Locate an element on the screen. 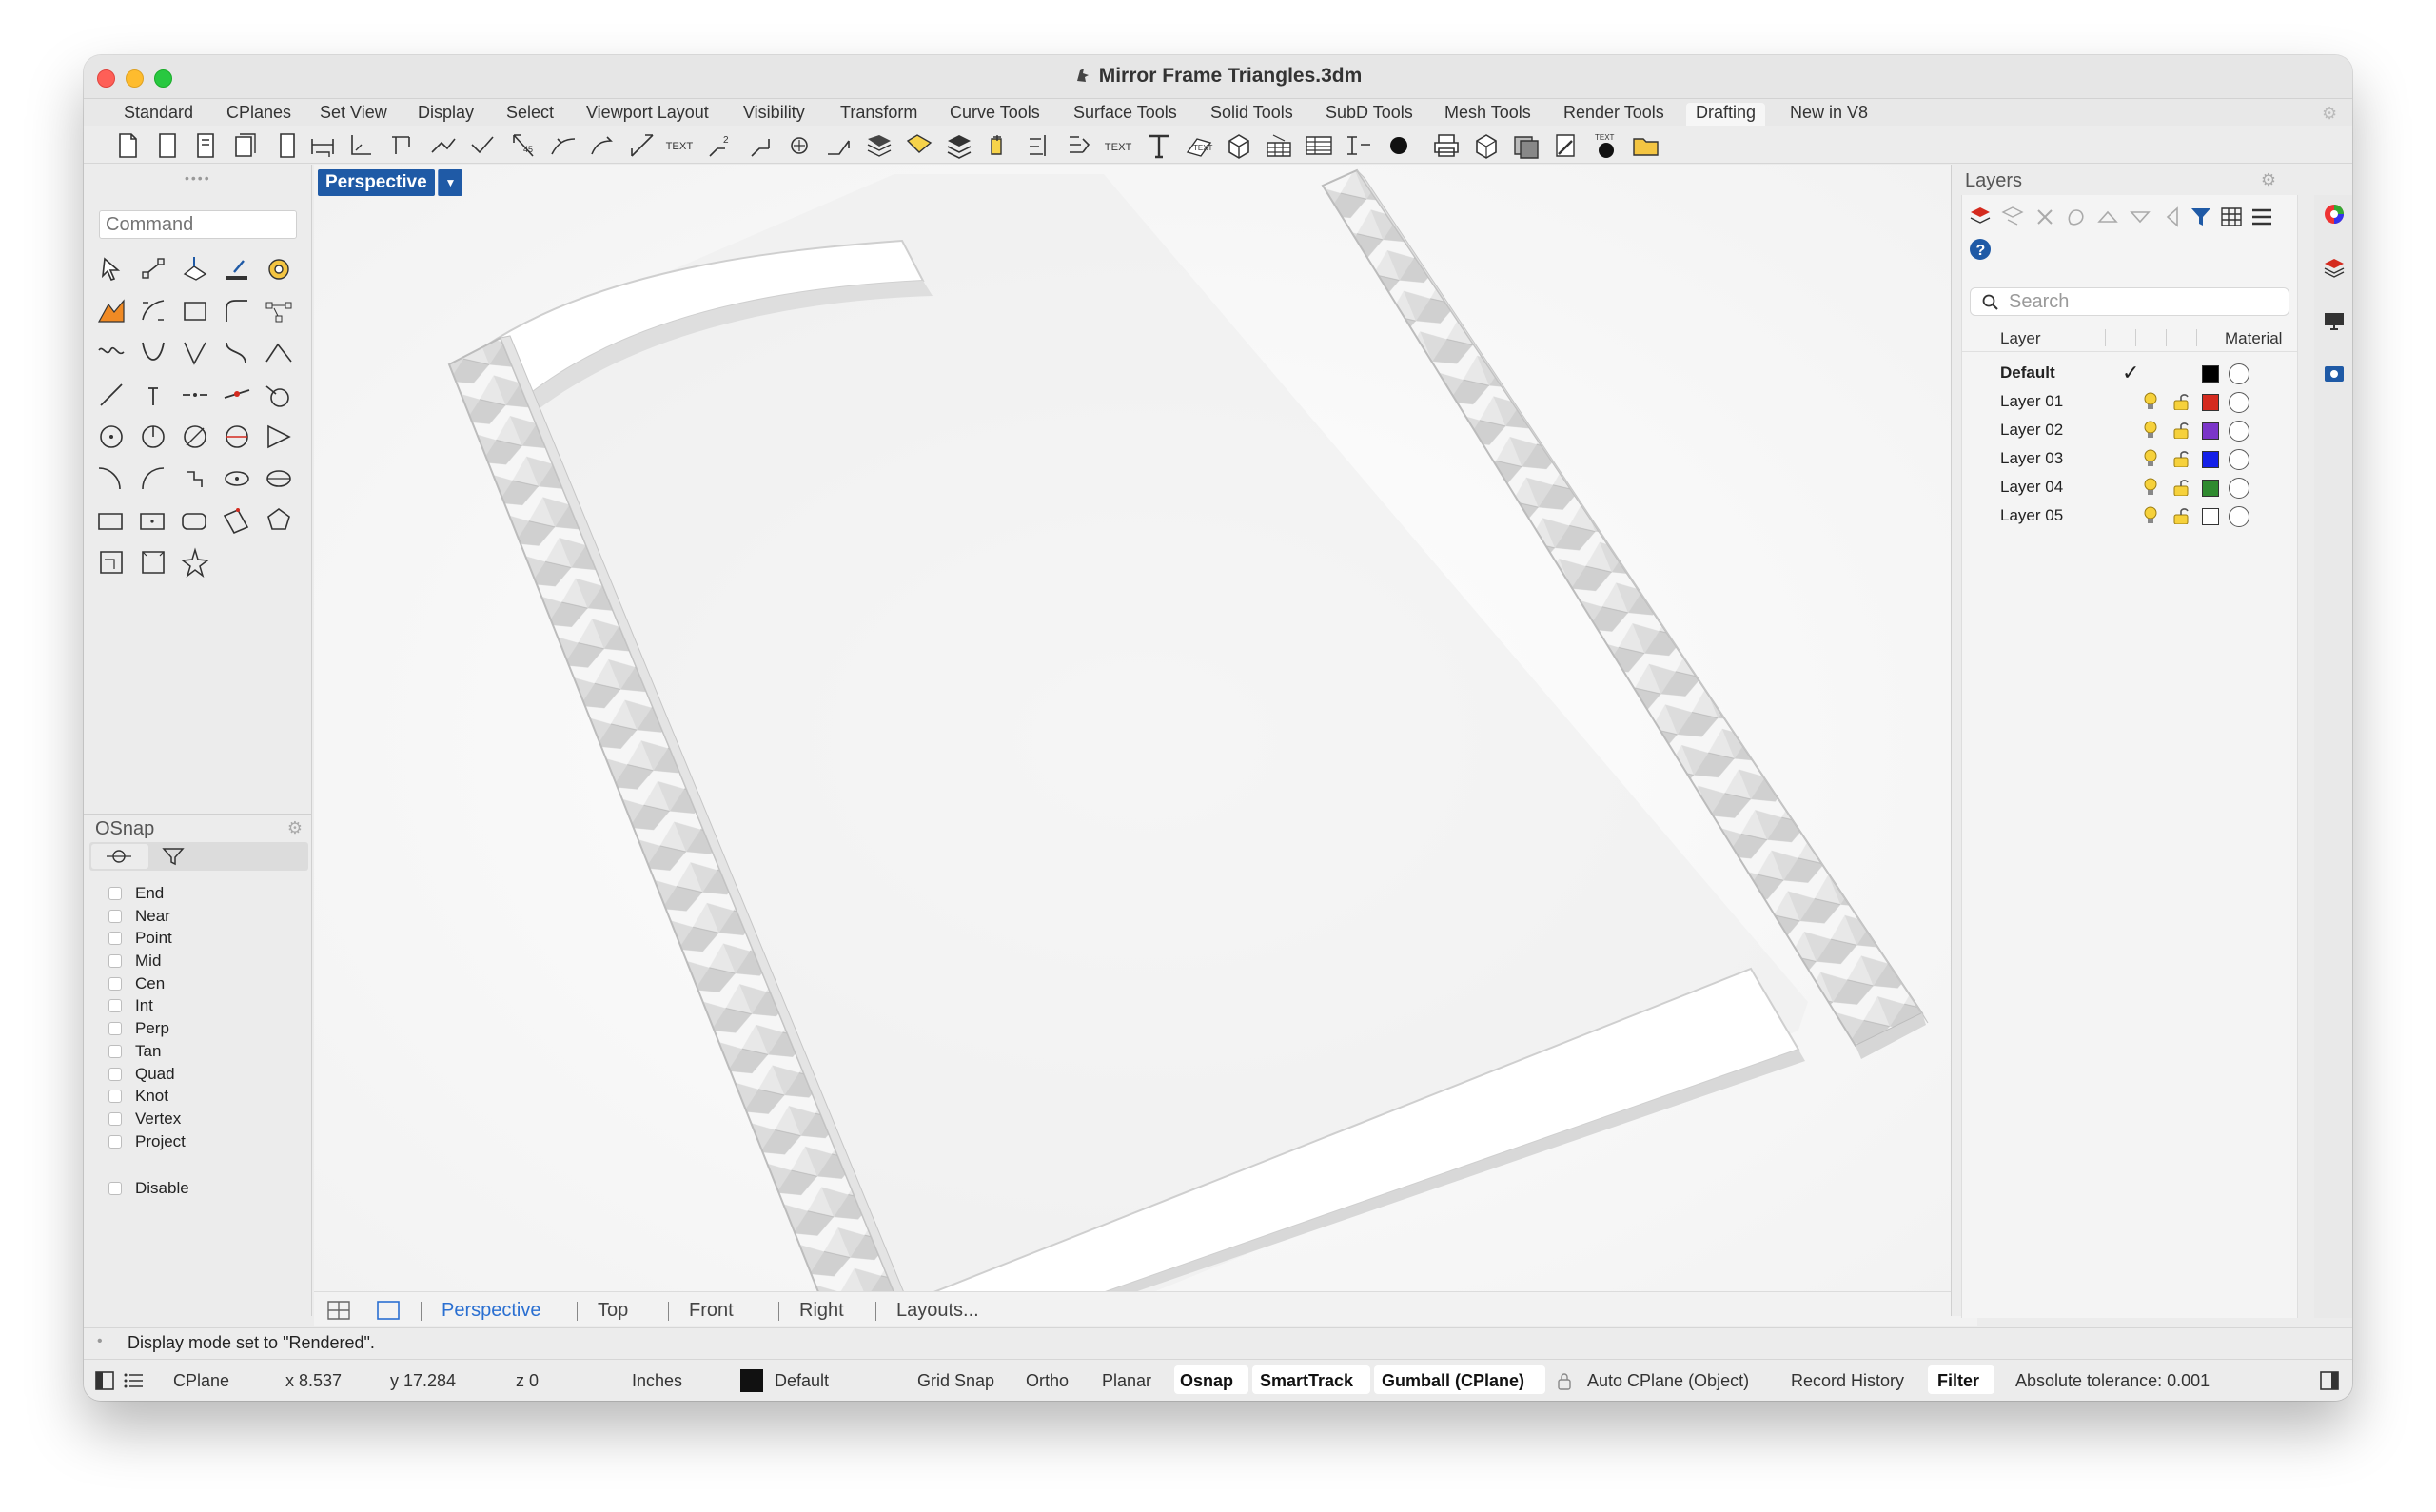 The width and height of the screenshot is (2436, 1512). right-panel-toggle-icon is located at coordinates (2329, 1380).